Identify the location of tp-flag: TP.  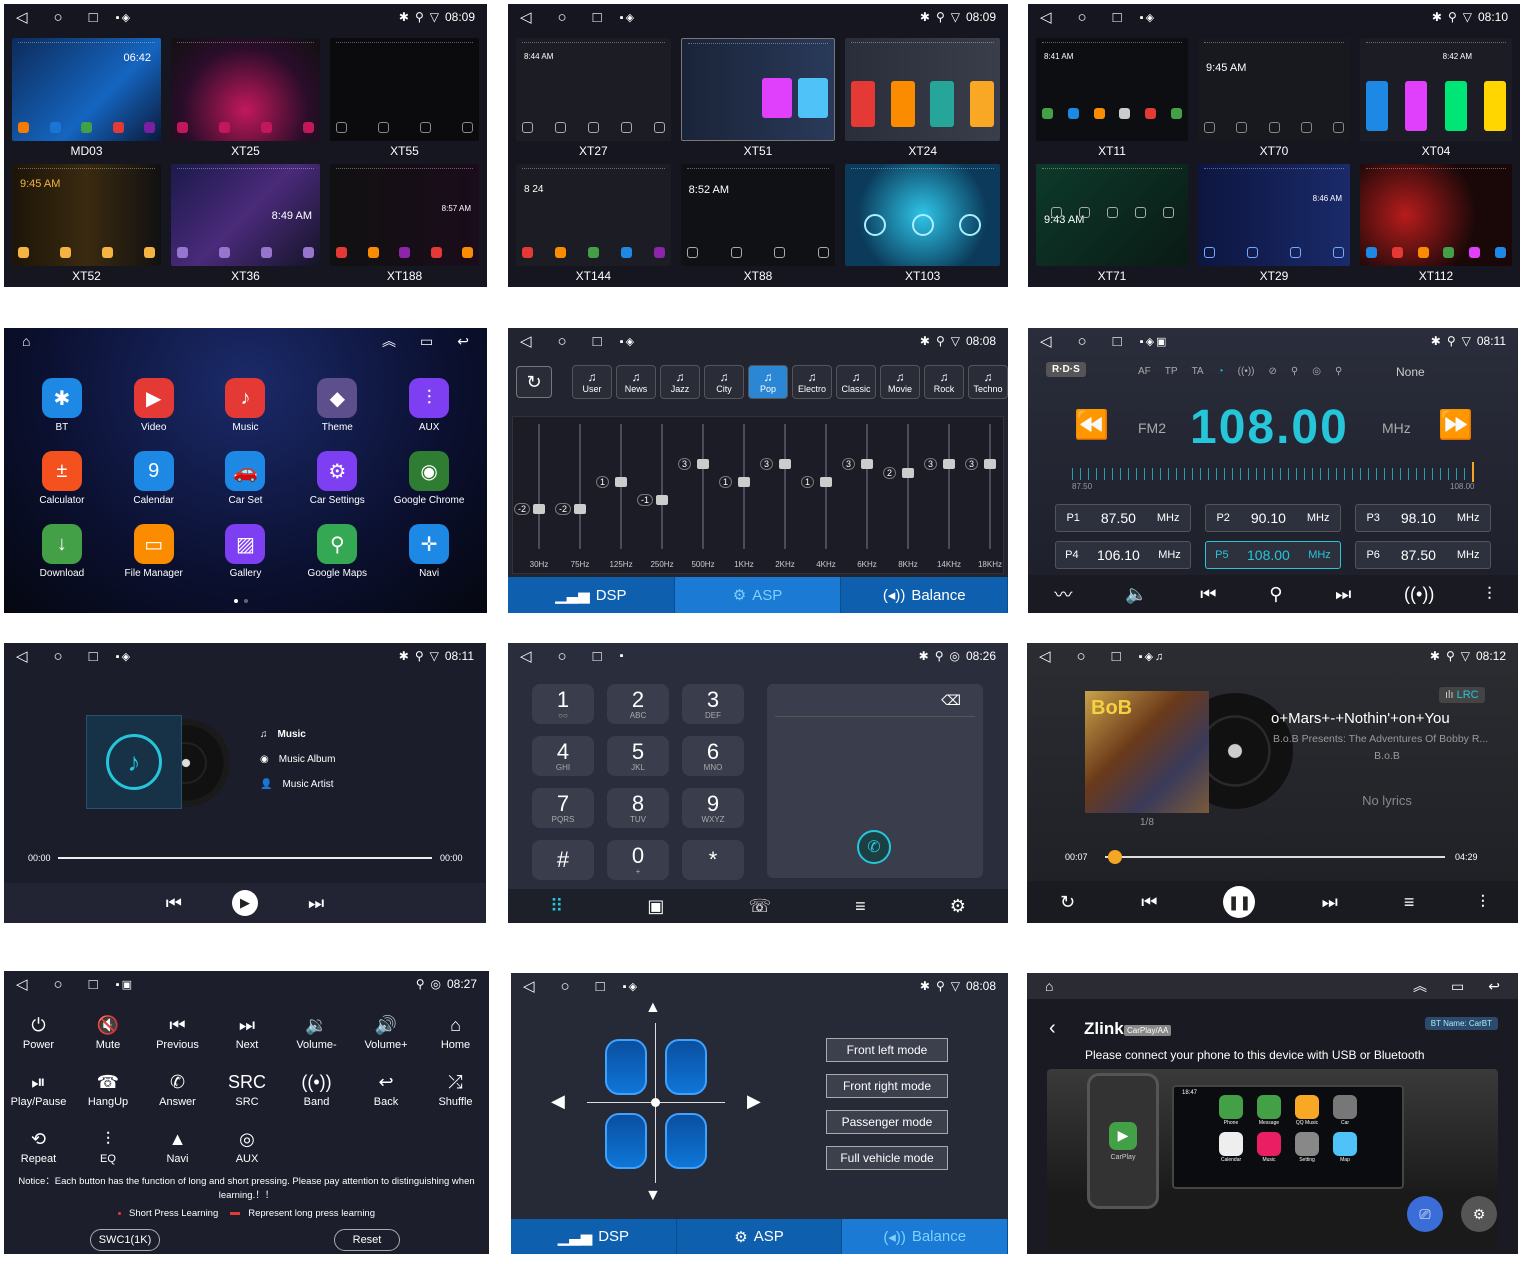
(1171, 371).